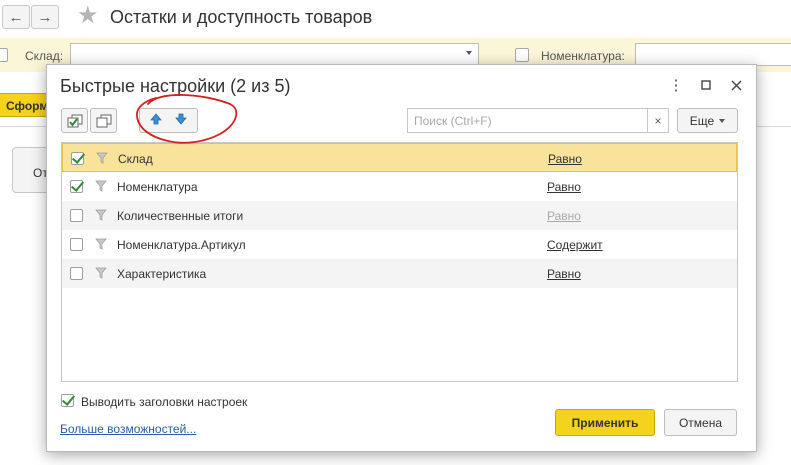 Image resolution: width=791 pixels, height=465 pixels. I want to click on search-clear-button: ×, so click(658, 120).